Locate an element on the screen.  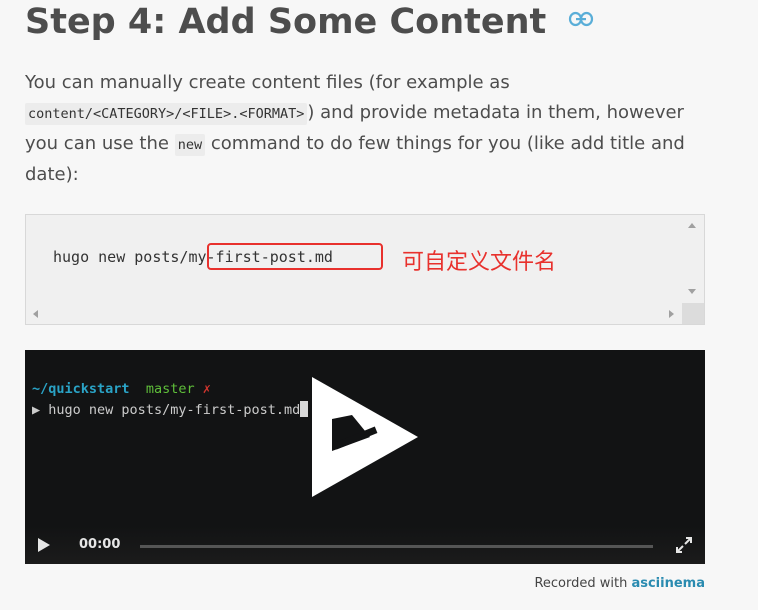
vertical-scrollbar is located at coordinates (693, 259).